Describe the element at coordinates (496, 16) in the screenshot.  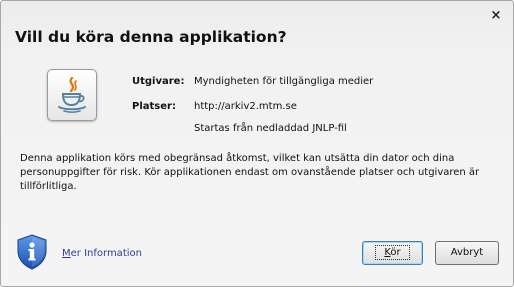
I see `close-icon: ×` at that location.